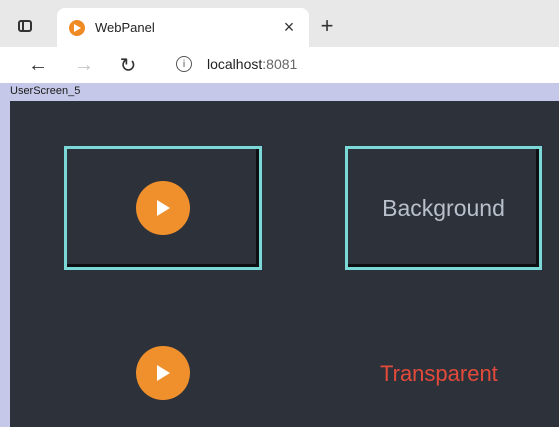 The width and height of the screenshot is (559, 427). I want to click on screen-label-bar: UserScreen_5, so click(279, 92).